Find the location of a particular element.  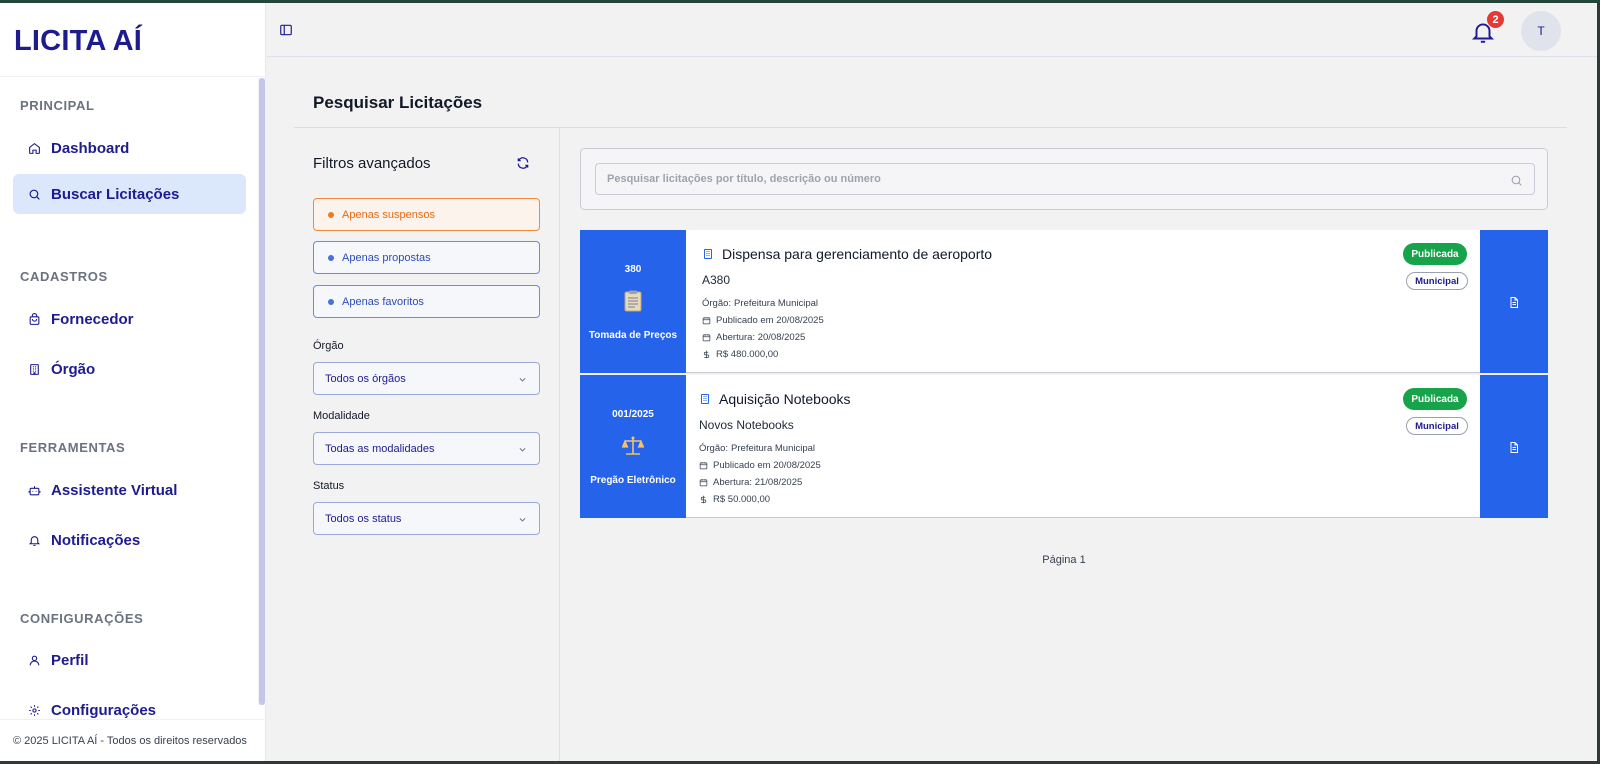

clipboard-icon is located at coordinates (633, 301).